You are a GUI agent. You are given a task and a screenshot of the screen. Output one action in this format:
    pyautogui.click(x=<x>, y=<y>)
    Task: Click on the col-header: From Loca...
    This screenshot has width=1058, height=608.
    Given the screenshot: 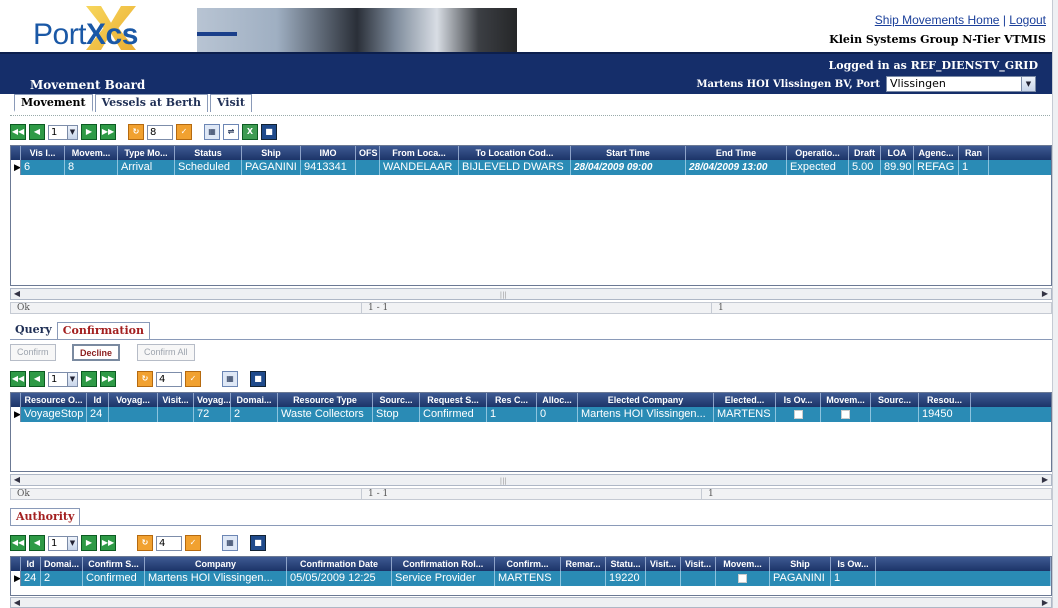 What is the action you would take?
    pyautogui.click(x=419, y=153)
    